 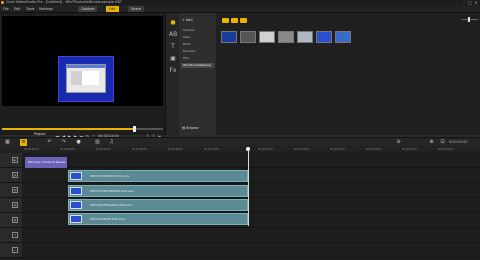 What do you see at coordinates (158, 205) in the screenshot?
I see `video-clip: WIN7-PROFESSIONAL-DVD.wmv` at bounding box center [158, 205].